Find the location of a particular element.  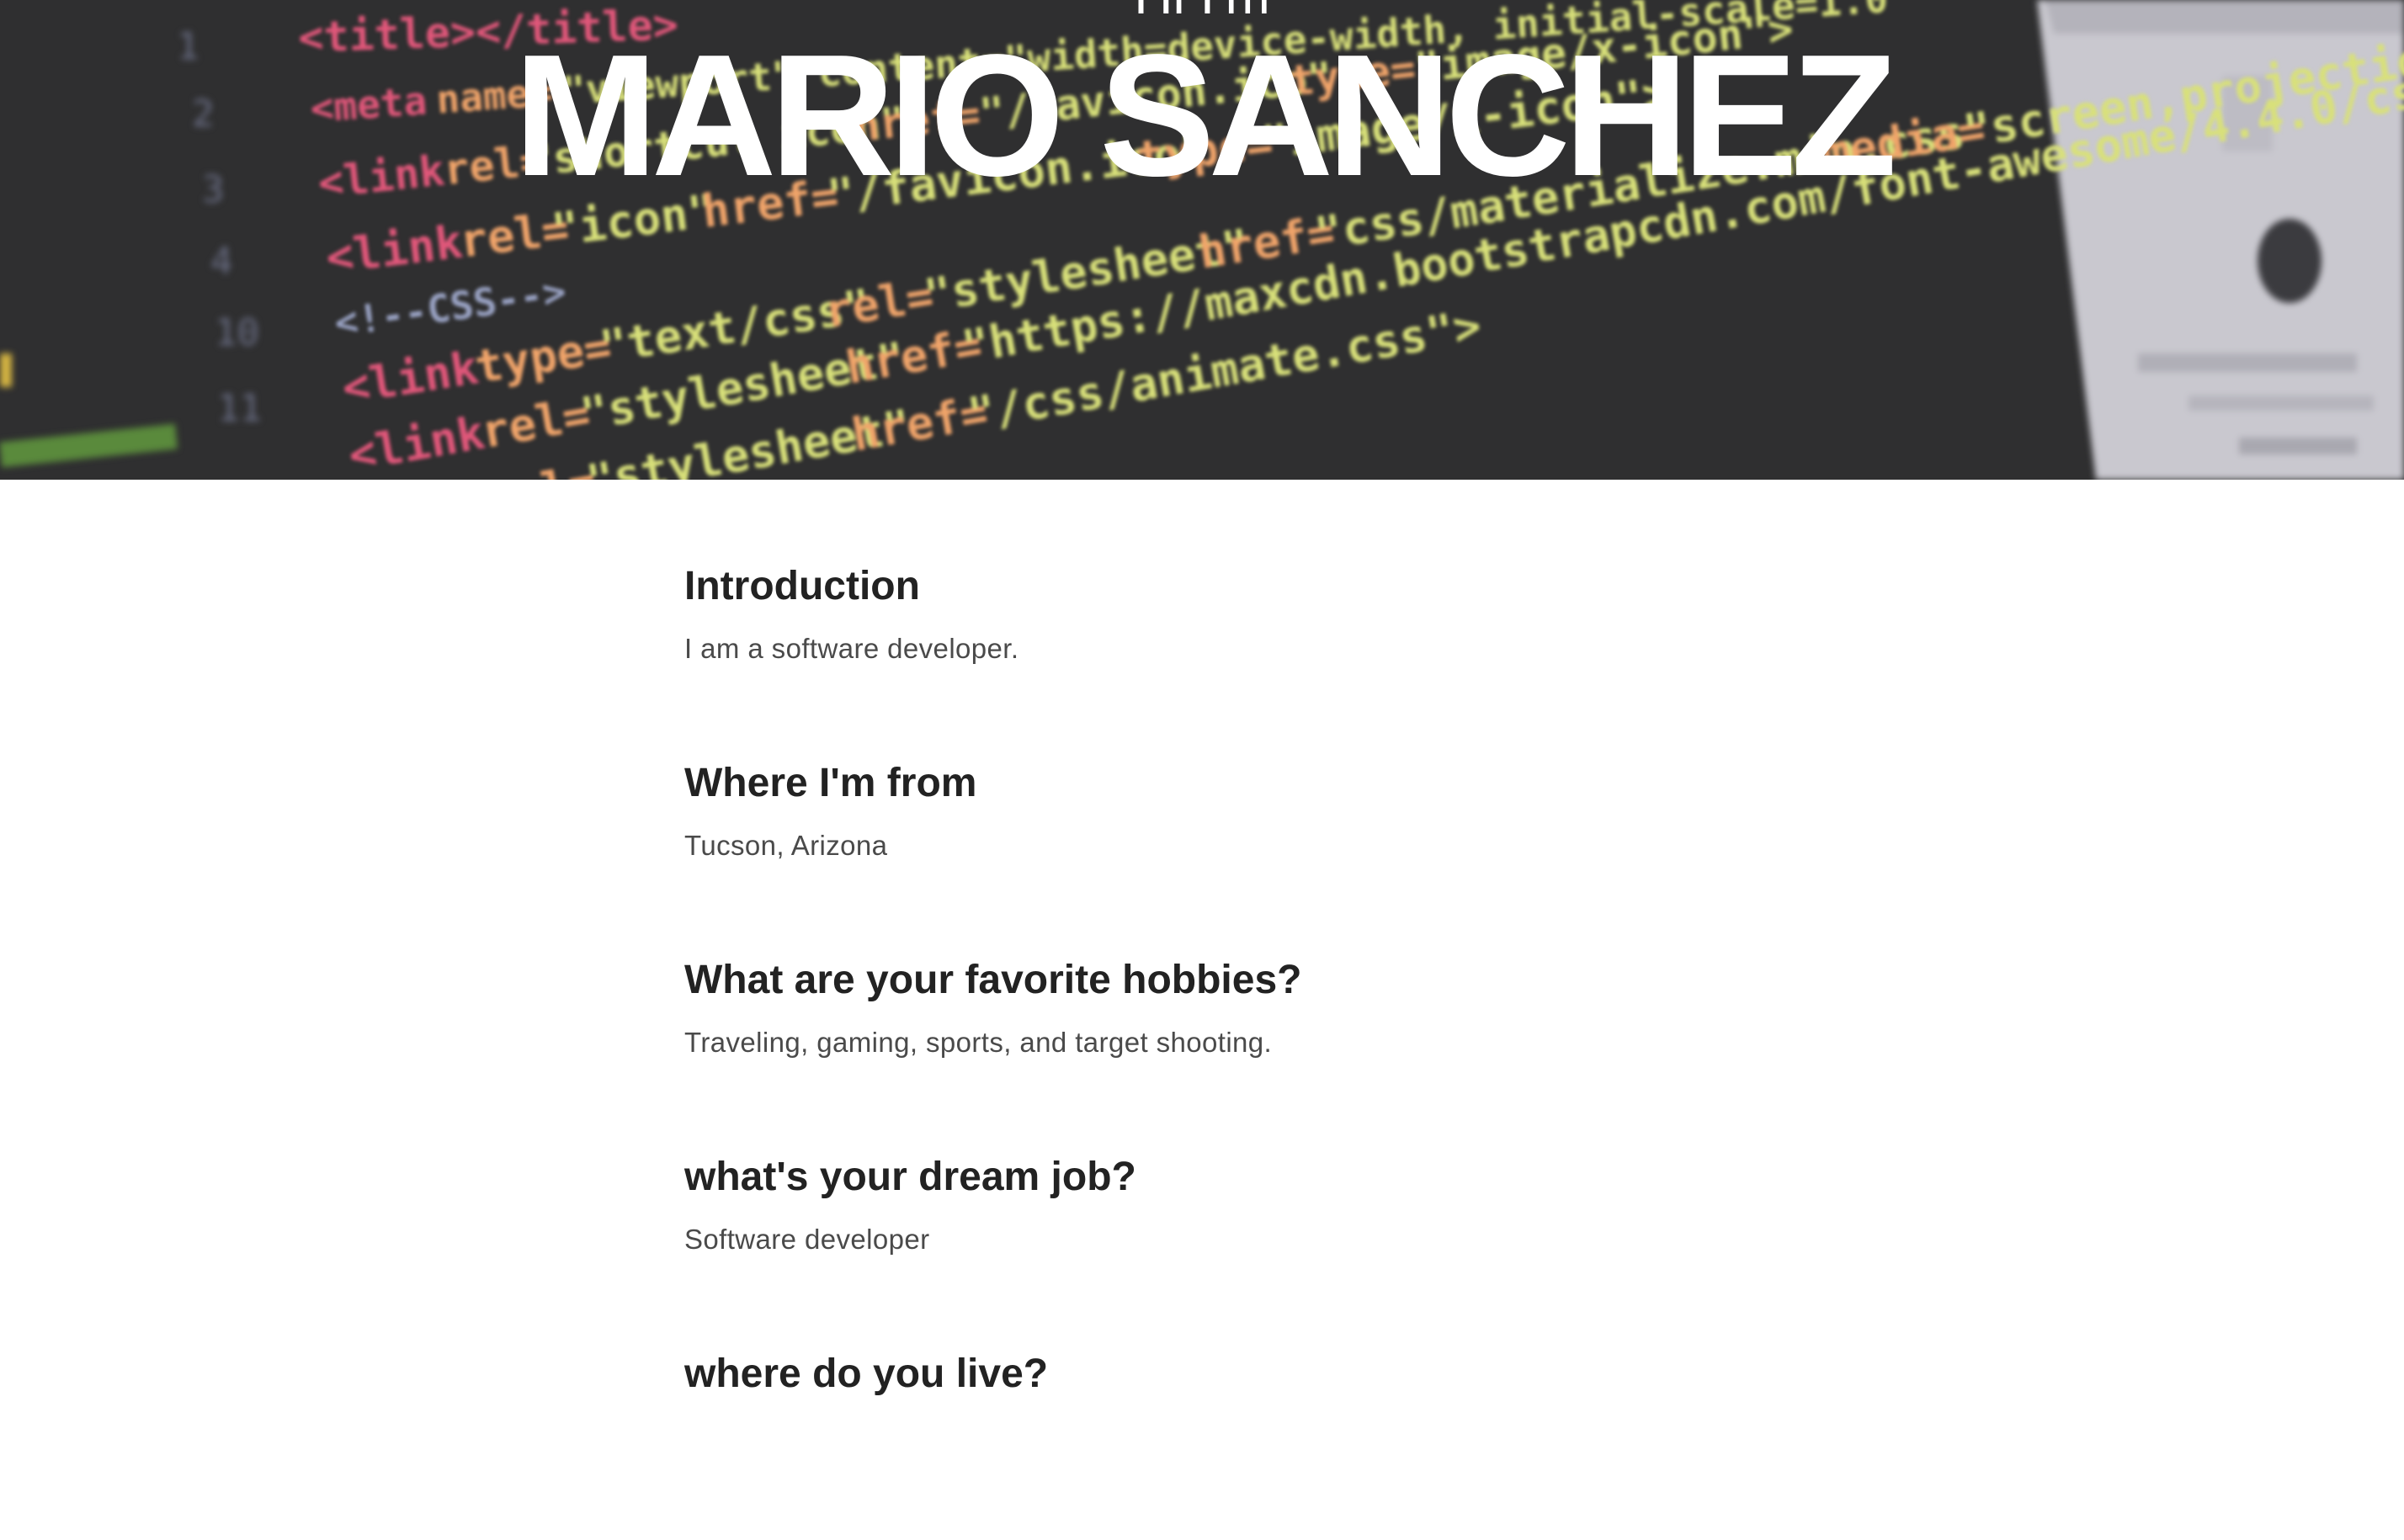

section-introduction: Introduction I am a software developer. is located at coordinates (1231, 653).